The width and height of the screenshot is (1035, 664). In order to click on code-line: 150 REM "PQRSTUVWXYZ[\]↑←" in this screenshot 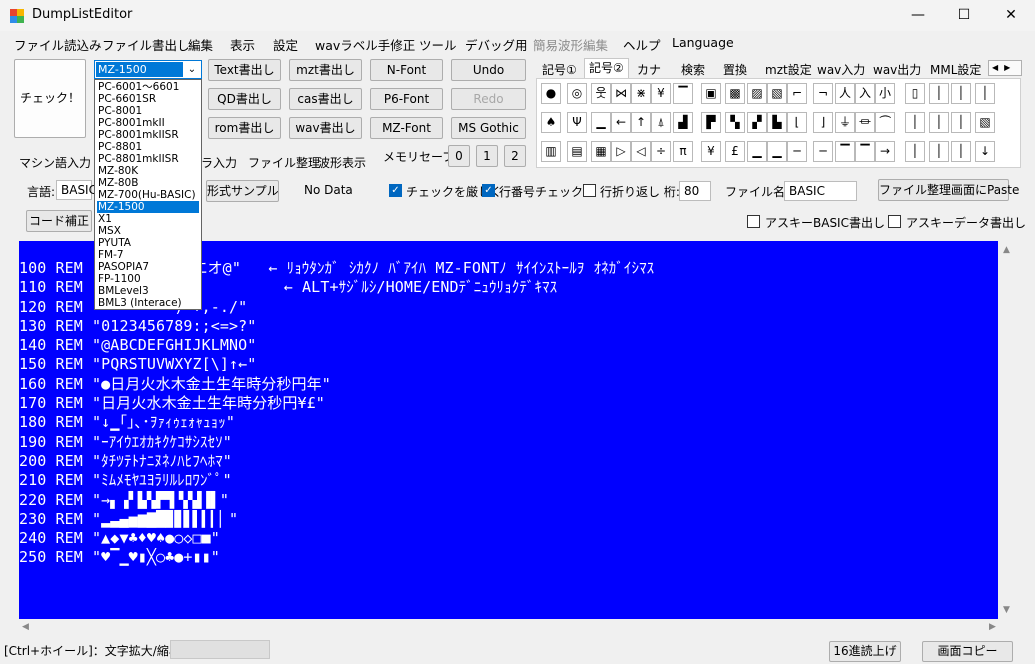, I will do `click(336, 364)`.